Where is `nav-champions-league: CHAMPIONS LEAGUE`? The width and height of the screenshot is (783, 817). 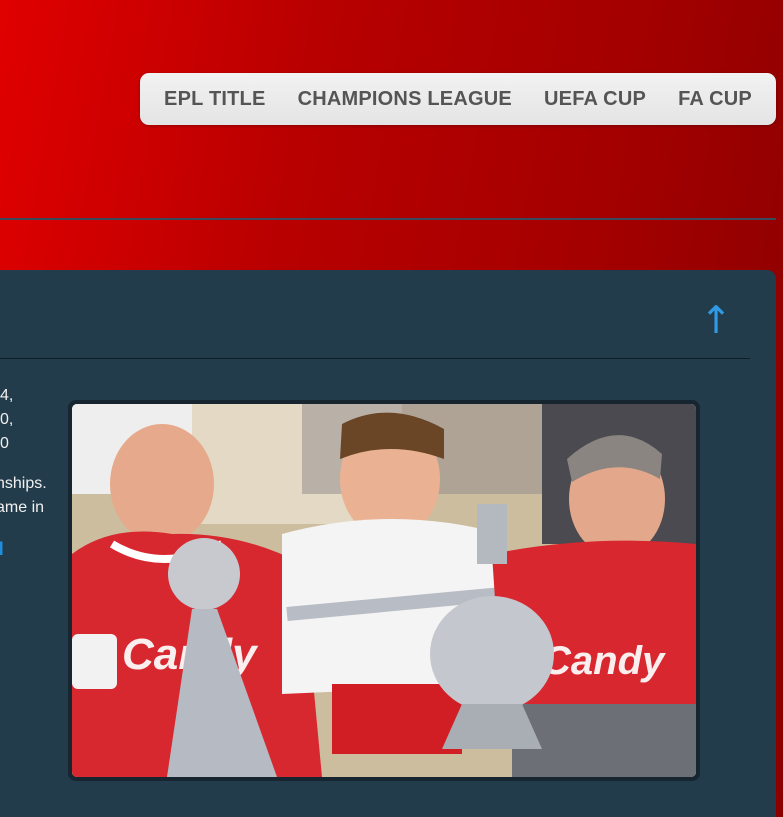 nav-champions-league: CHAMPIONS LEAGUE is located at coordinates (405, 99).